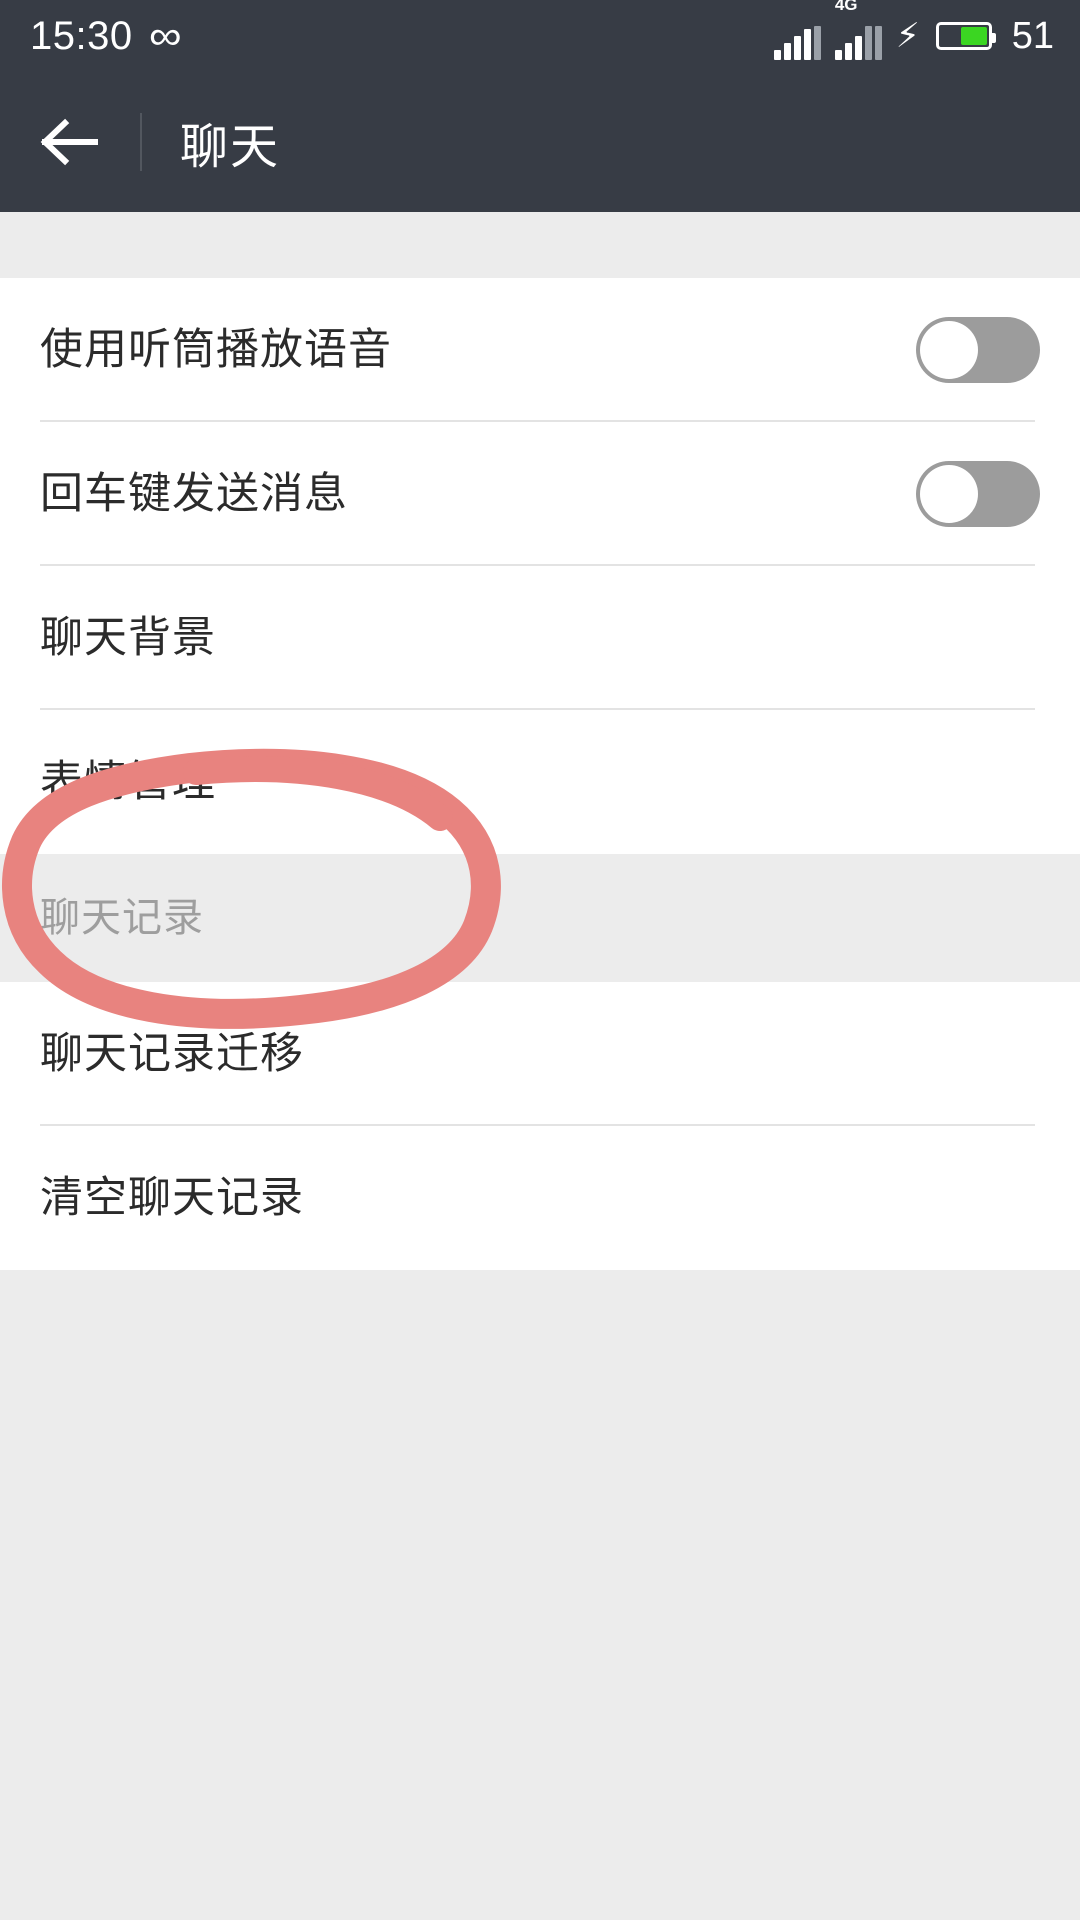 This screenshot has height=1920, width=1080. I want to click on status-bar-right: 4G ⚡ 51, so click(913, 30).